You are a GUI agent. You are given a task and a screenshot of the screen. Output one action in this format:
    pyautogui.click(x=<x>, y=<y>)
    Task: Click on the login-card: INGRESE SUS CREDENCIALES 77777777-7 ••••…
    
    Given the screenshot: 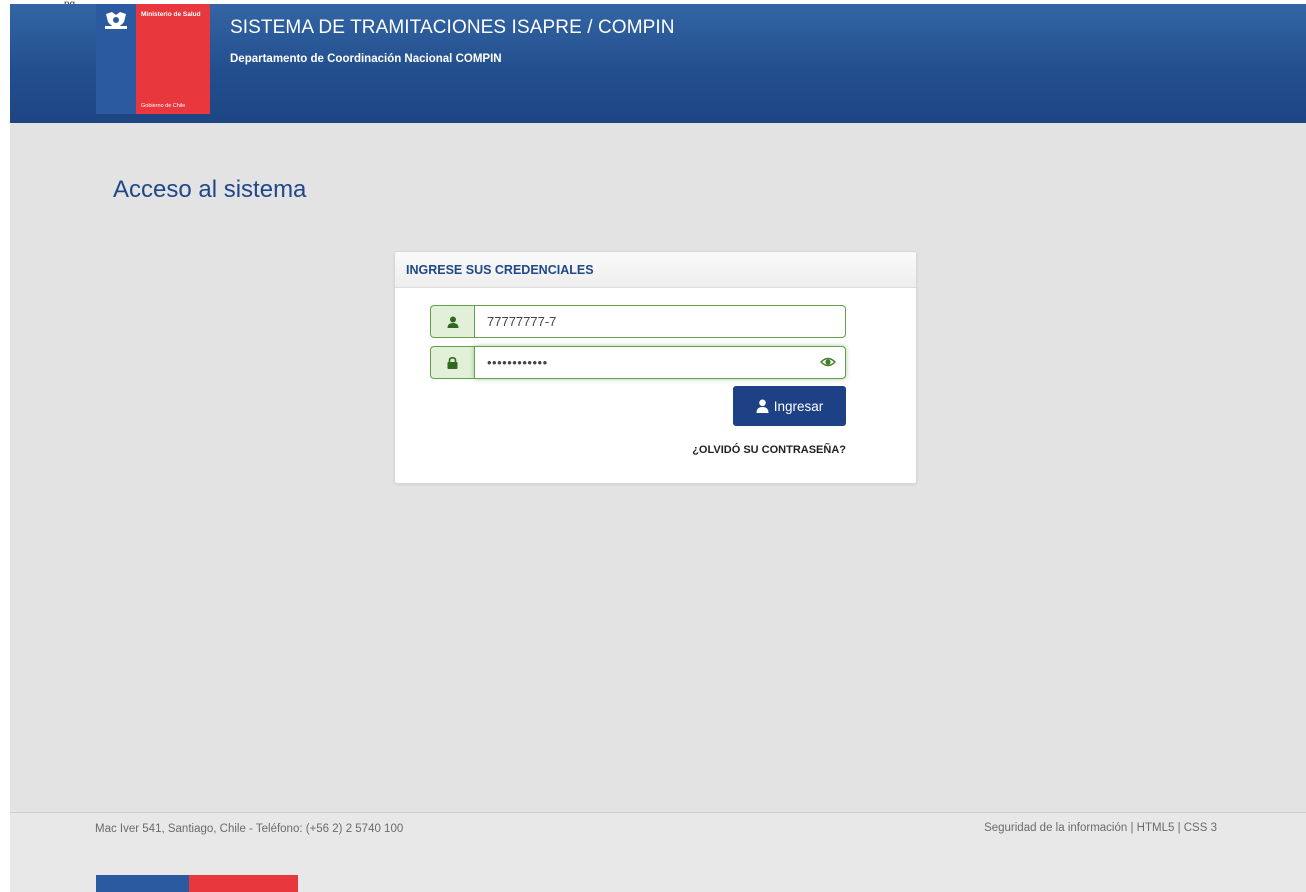 What is the action you would take?
    pyautogui.click(x=655, y=367)
    